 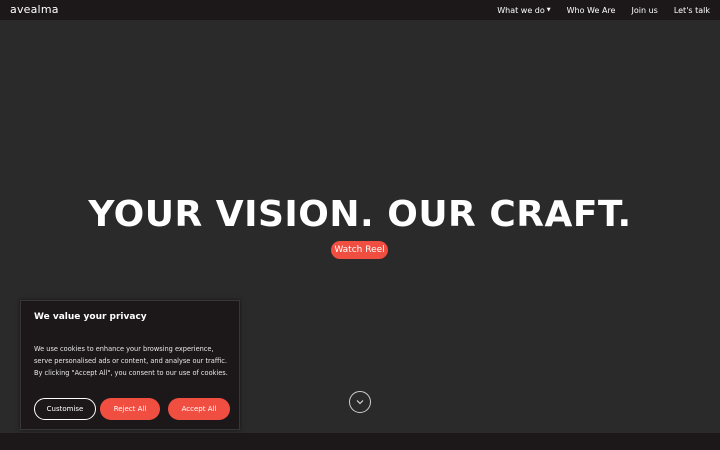 What do you see at coordinates (692, 10) in the screenshot?
I see `nav-item-lets-talk: Let's talk` at bounding box center [692, 10].